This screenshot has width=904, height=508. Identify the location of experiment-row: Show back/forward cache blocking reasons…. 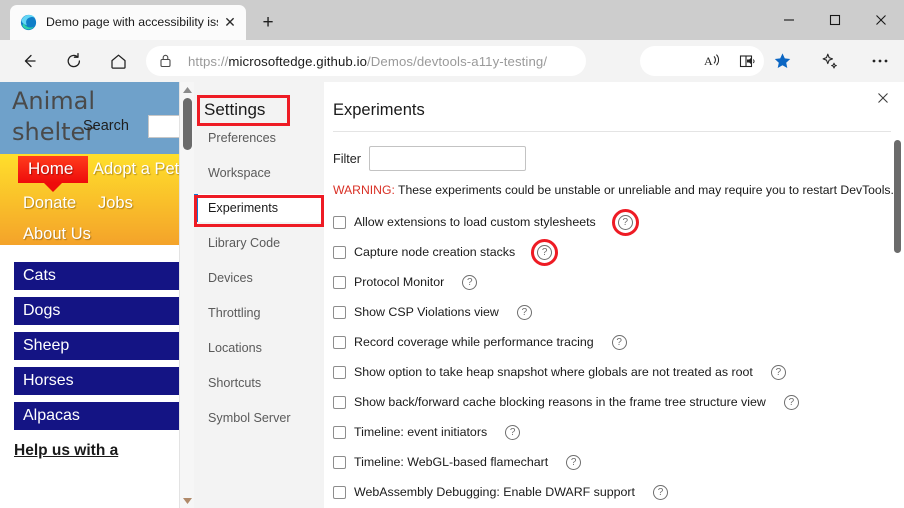
(618, 402).